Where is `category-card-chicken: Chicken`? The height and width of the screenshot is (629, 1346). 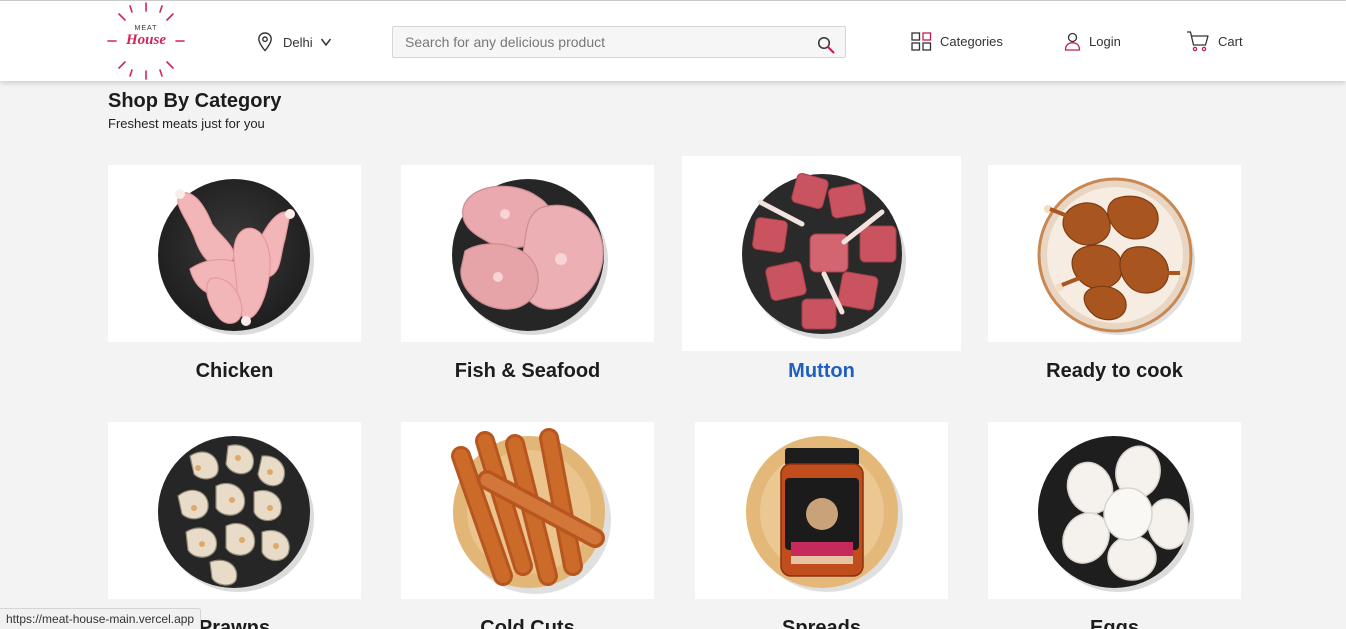 category-card-chicken: Chicken is located at coordinates (234, 274).